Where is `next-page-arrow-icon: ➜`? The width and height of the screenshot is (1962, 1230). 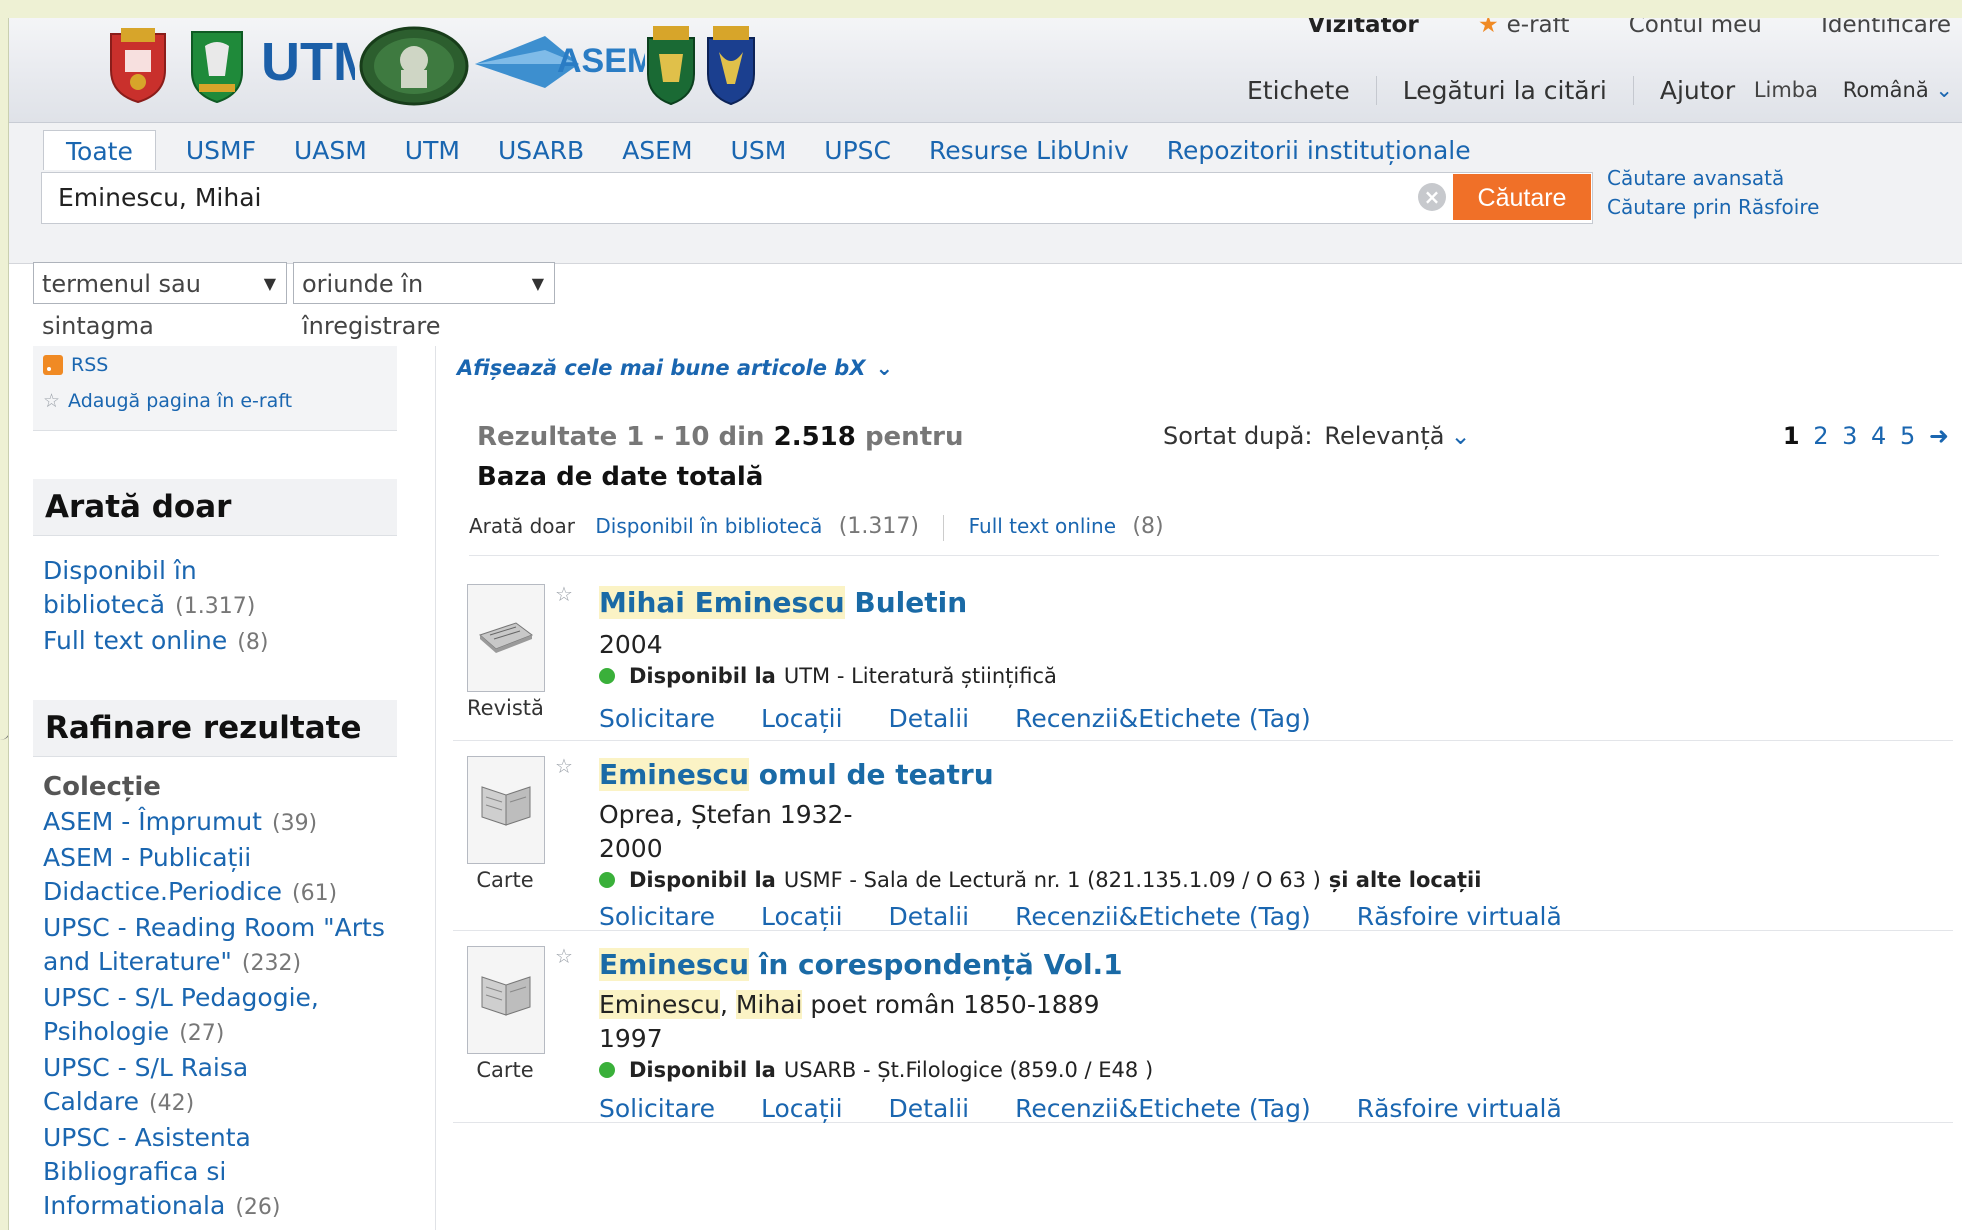 next-page-arrow-icon: ➜ is located at coordinates (1939, 436).